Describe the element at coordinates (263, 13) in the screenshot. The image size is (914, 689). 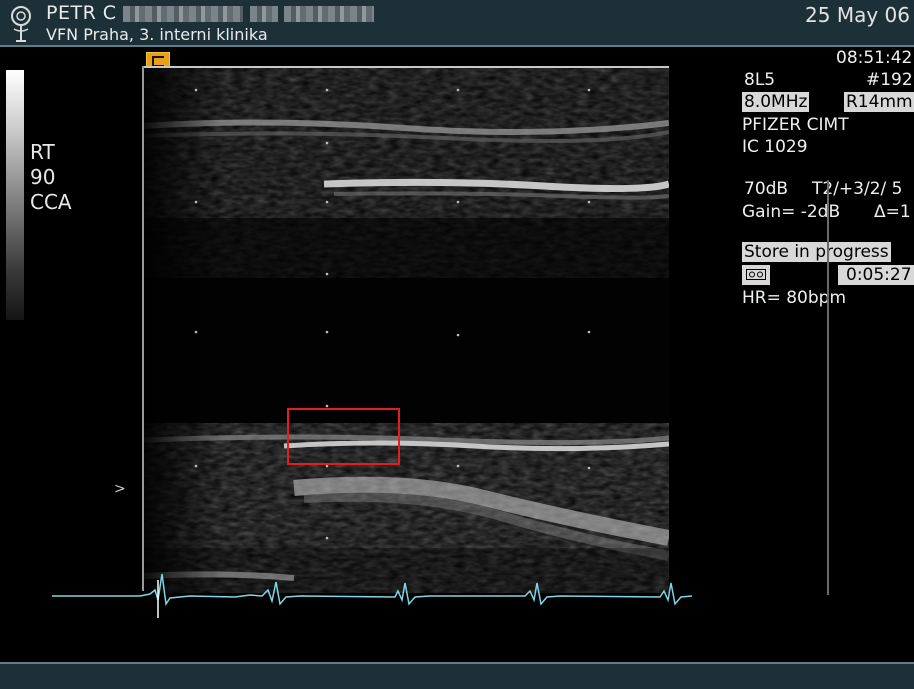
I see `redacted-field` at that location.